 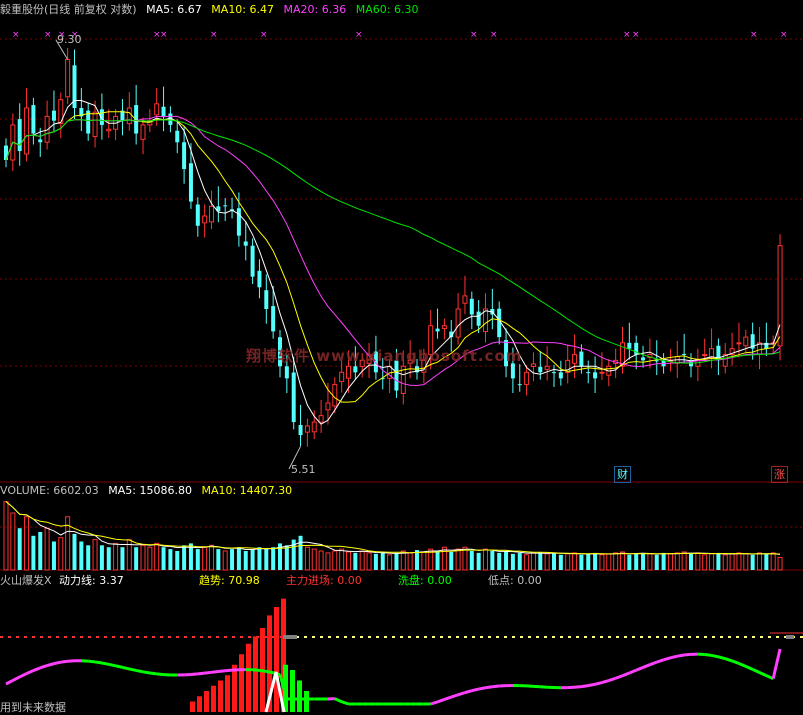 I want to click on indicator-name: 火山爆发X, so click(x=26, y=580).